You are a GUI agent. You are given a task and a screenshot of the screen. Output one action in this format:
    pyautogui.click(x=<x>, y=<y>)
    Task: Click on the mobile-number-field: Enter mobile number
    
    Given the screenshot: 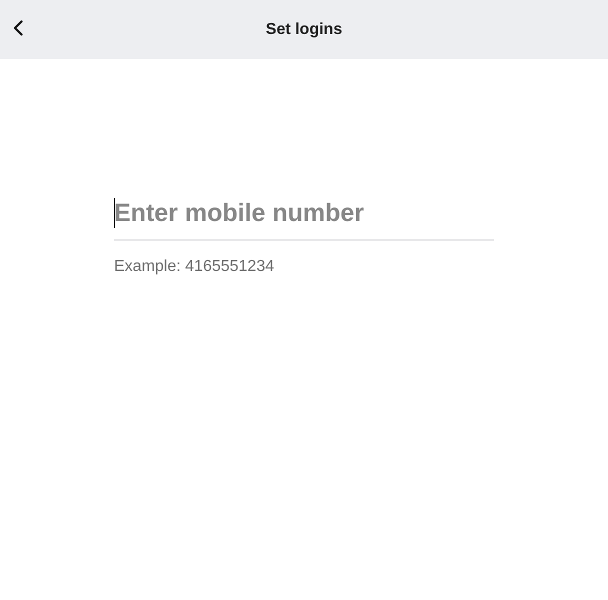 What is the action you would take?
    pyautogui.click(x=304, y=218)
    